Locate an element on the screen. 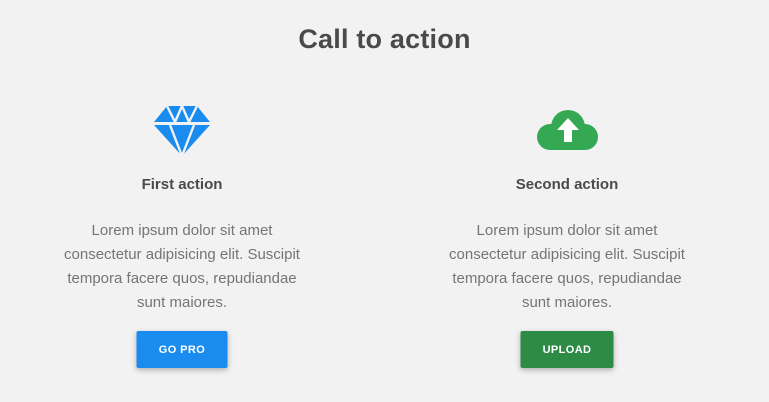 The width and height of the screenshot is (769, 402). card-title: Second action is located at coordinates (567, 184).